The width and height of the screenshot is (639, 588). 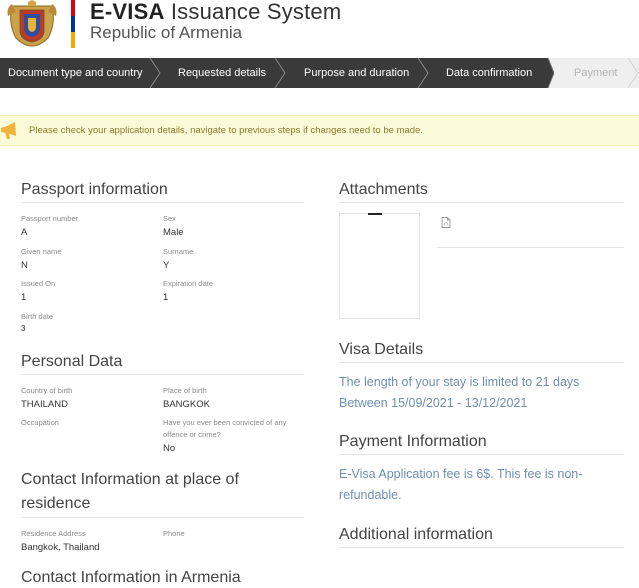 I want to click on expiration-date-label: Expiration date, so click(x=188, y=283).